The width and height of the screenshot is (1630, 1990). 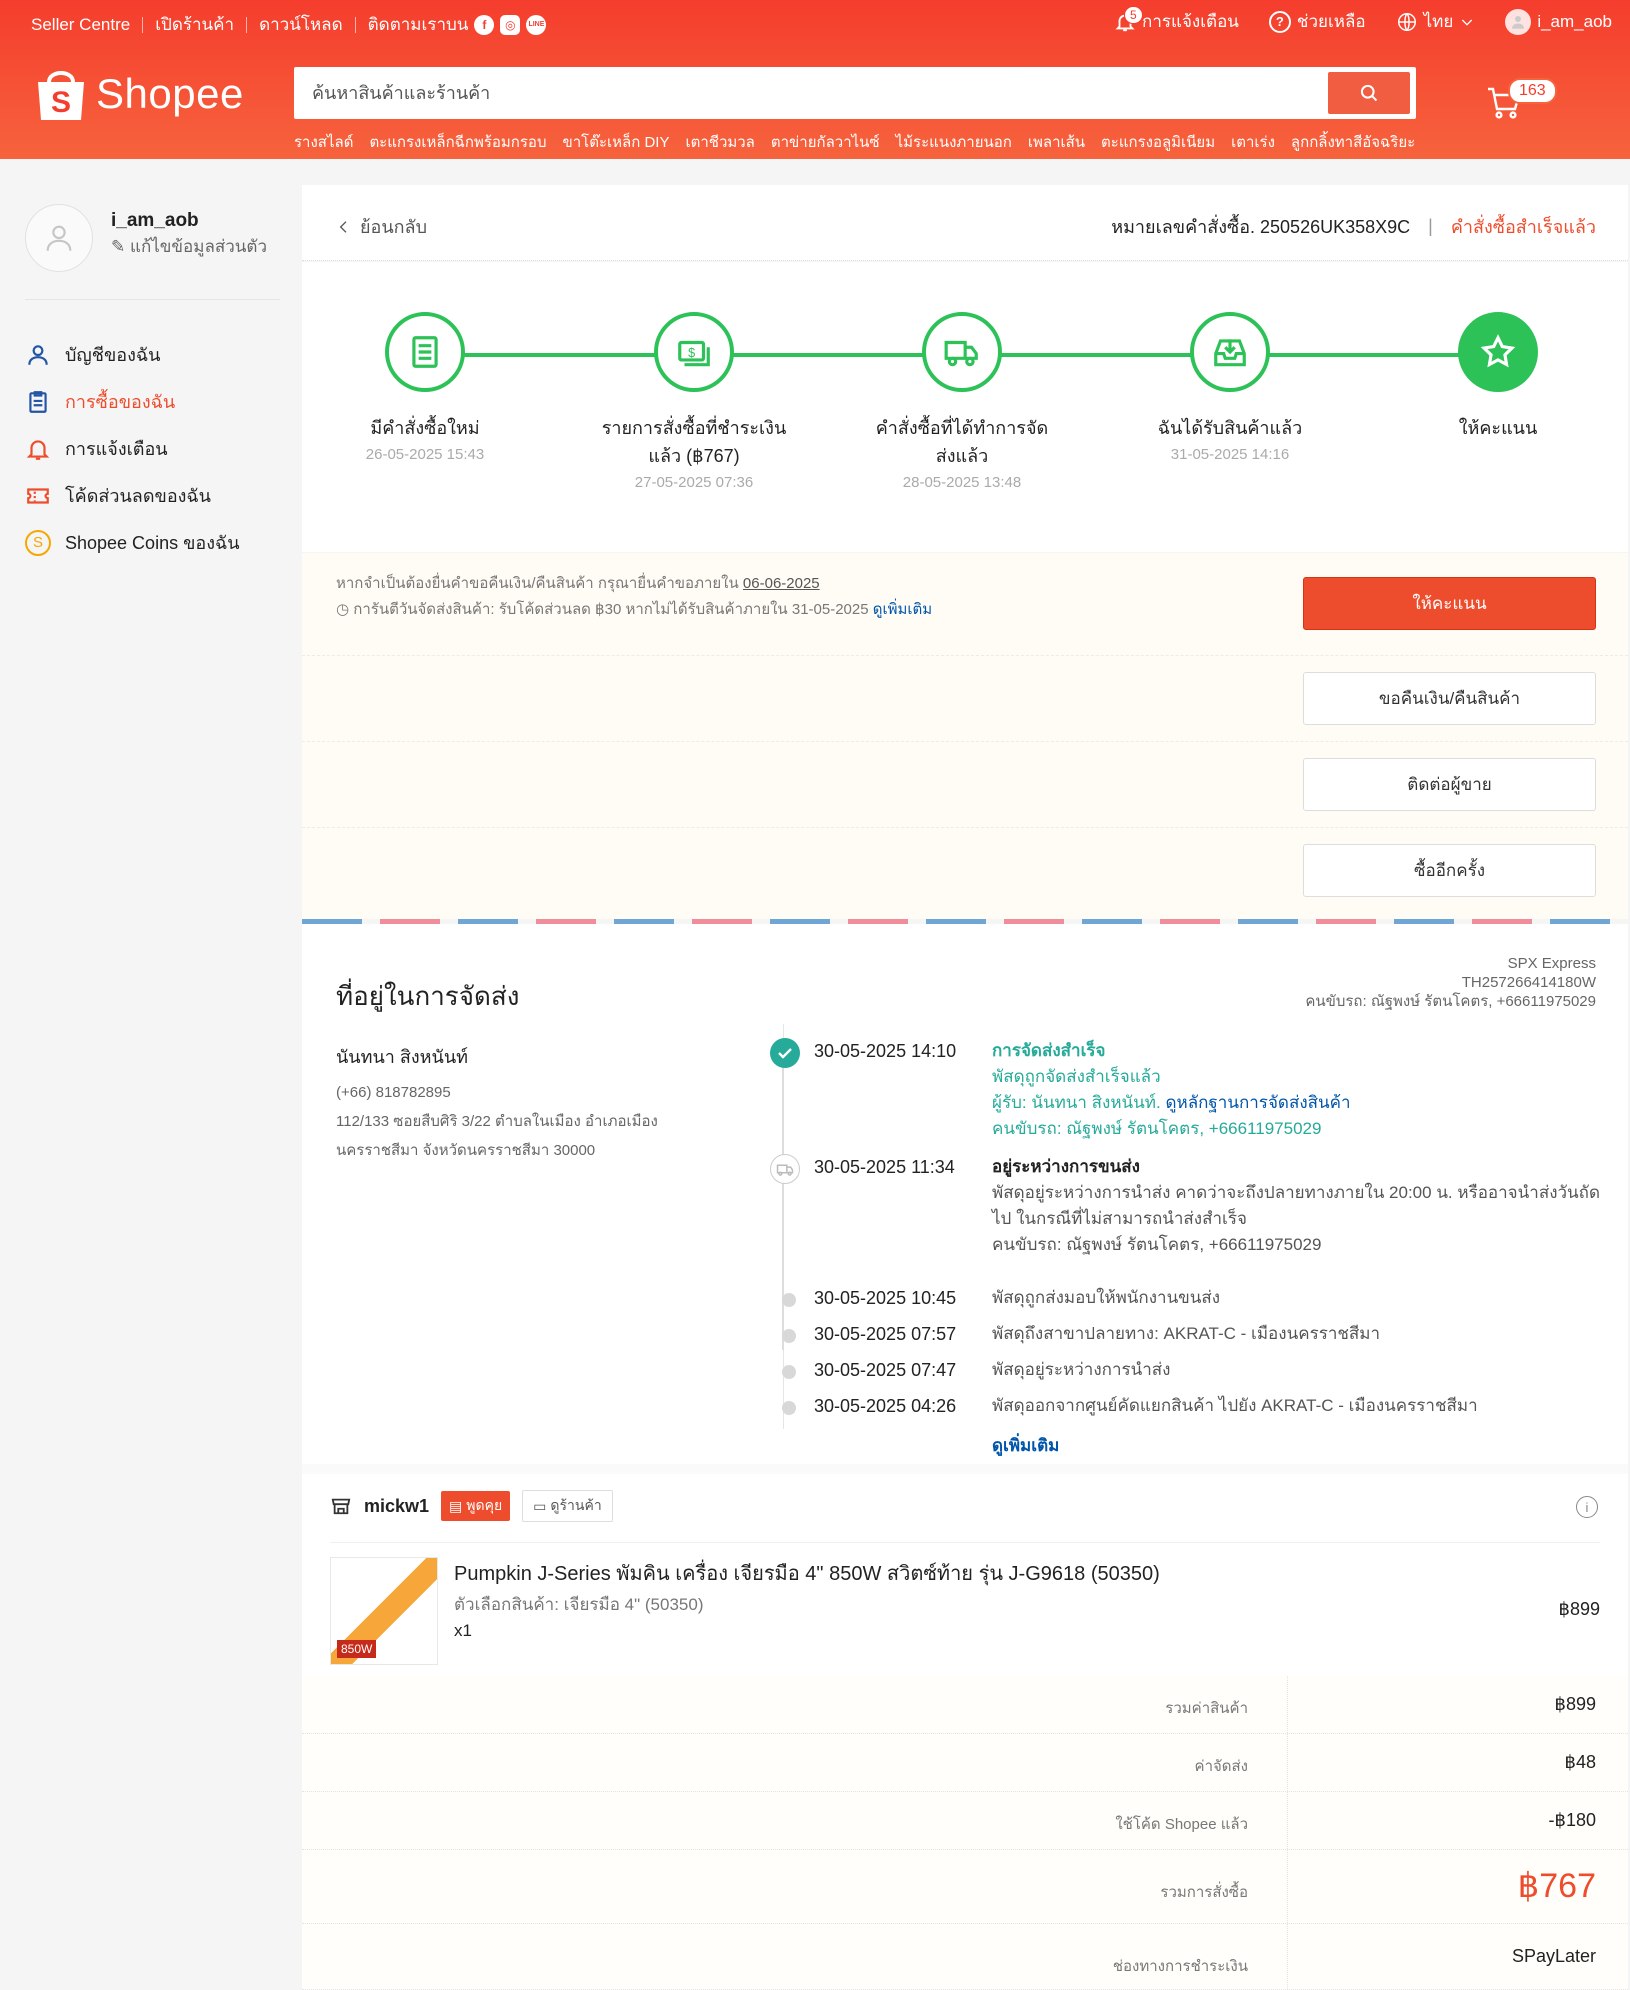 I want to click on hotword: รางสไลด์, so click(x=323, y=142).